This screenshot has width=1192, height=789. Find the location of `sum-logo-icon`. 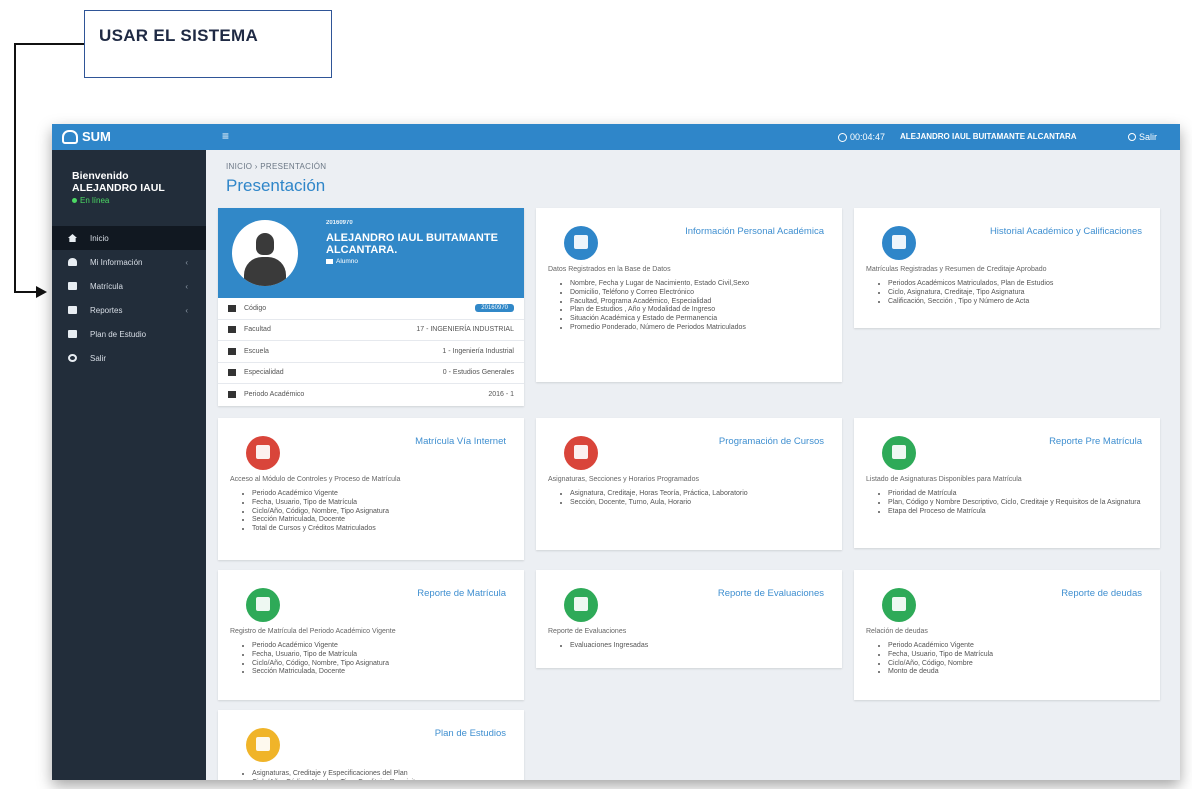

sum-logo-icon is located at coordinates (70, 136).